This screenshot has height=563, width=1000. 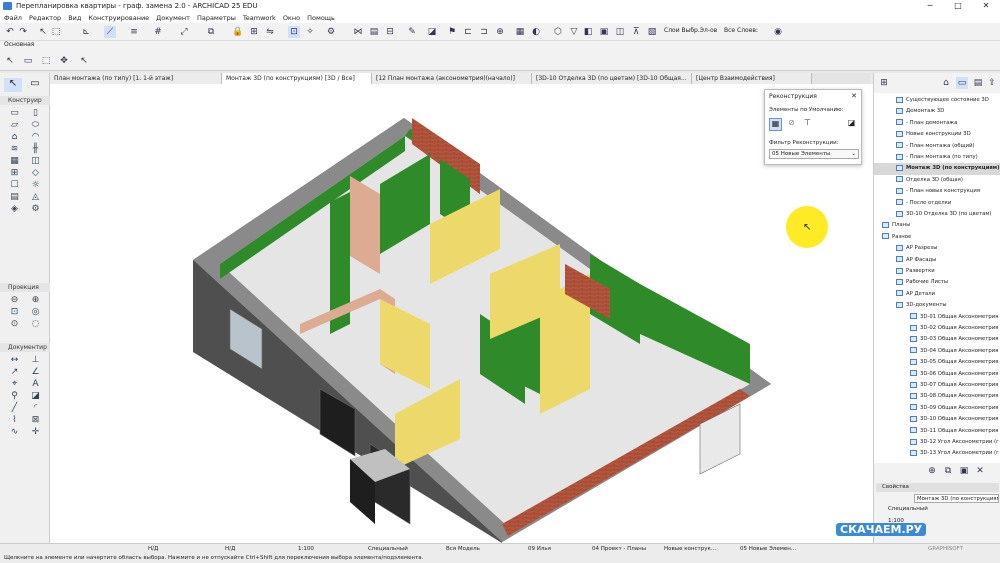 I want to click on dimension-tool-icon: ↔, so click(x=14, y=360).